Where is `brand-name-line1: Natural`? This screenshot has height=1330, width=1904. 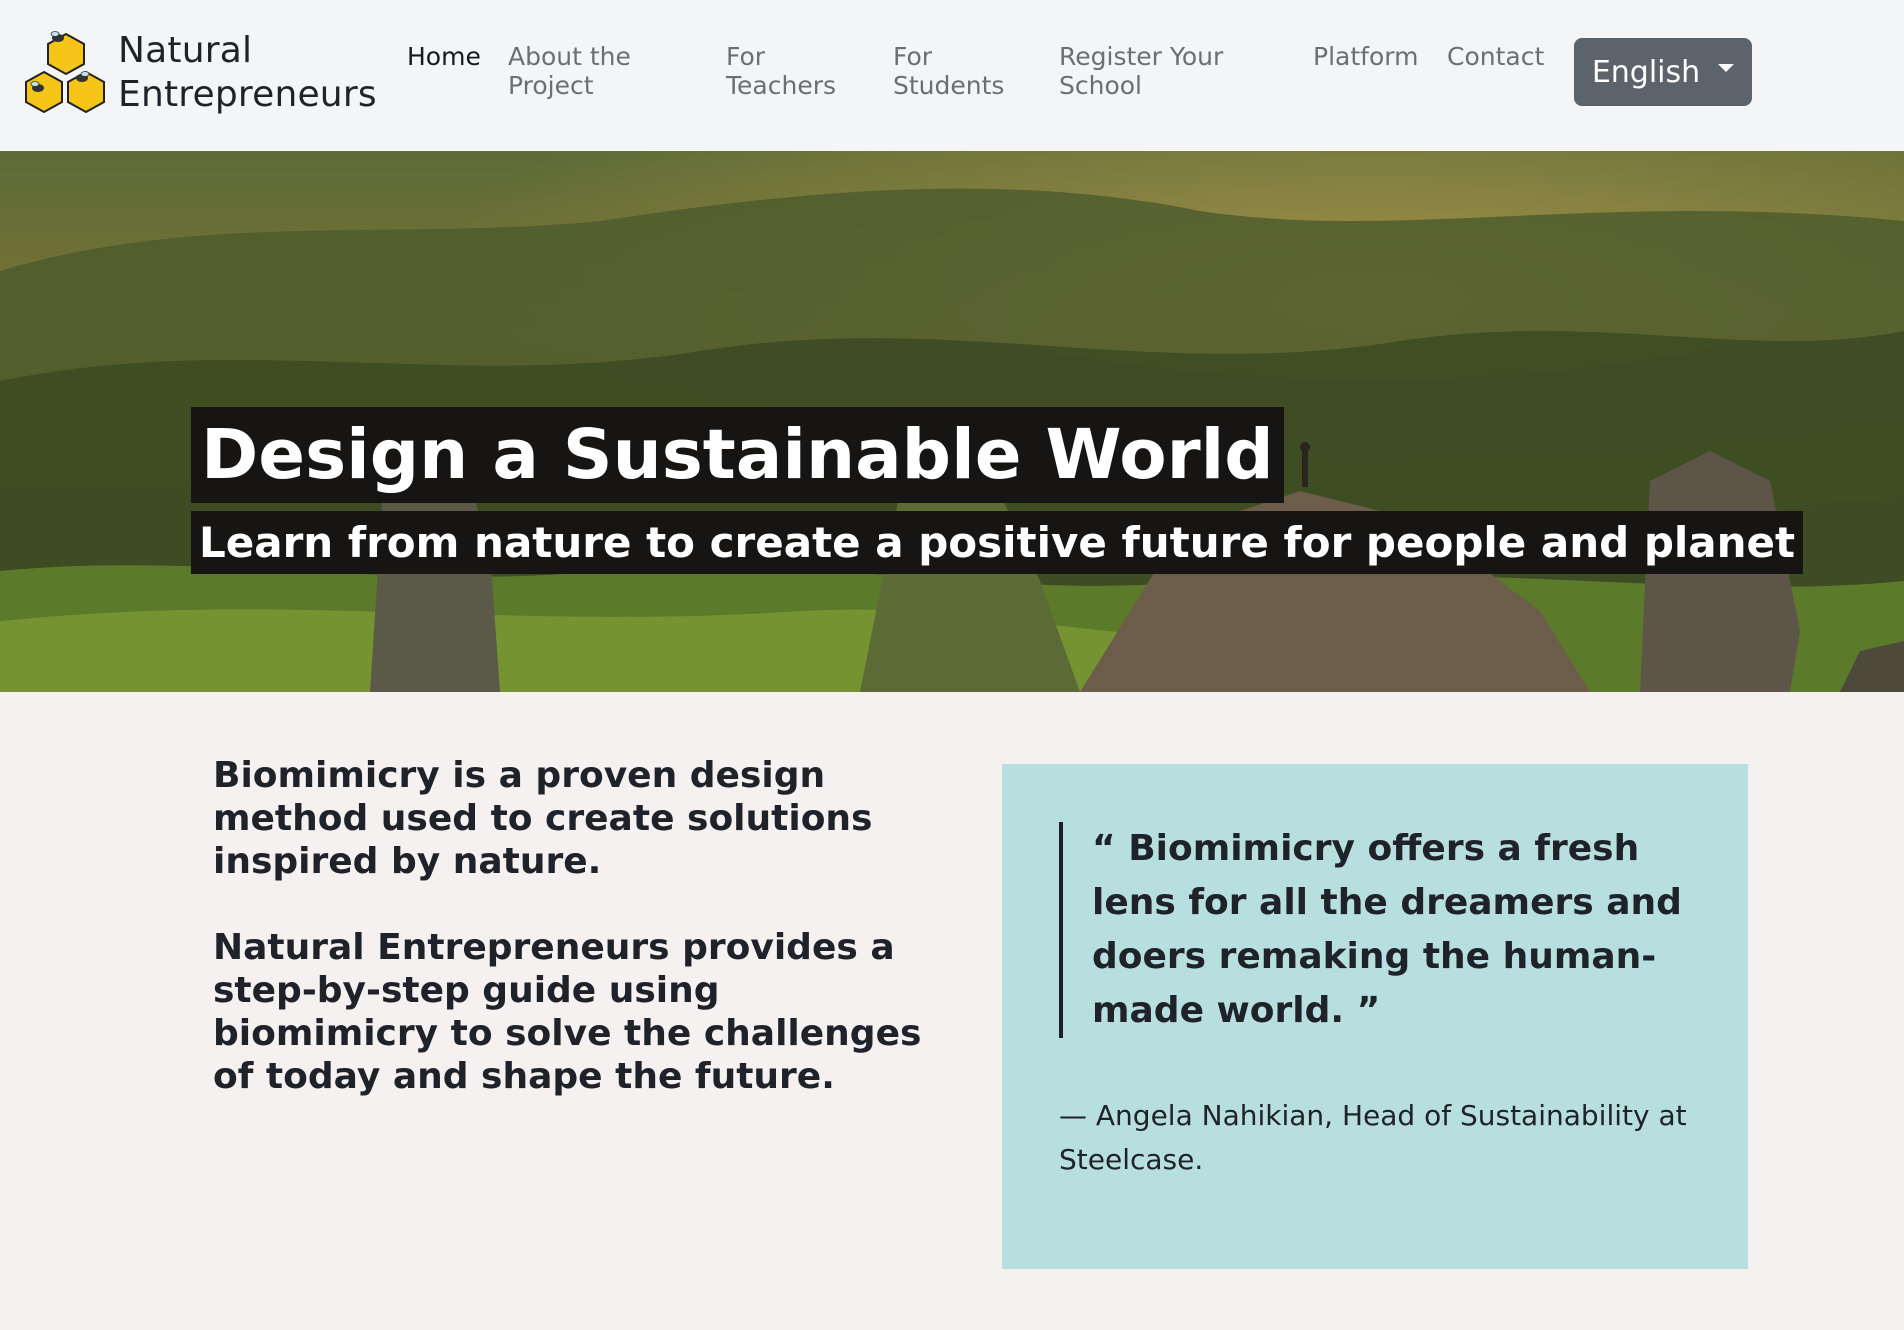
brand-name-line1: Natural is located at coordinates (185, 50).